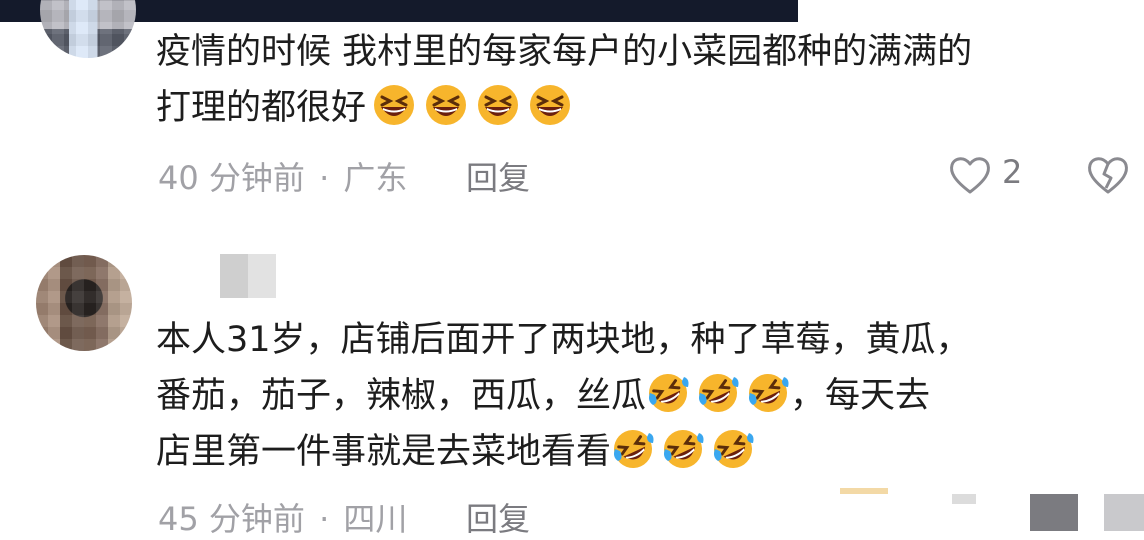 The image size is (1144, 540). What do you see at coordinates (564, 52) in the screenshot?
I see `comment-line: 疫情的时候 我村里的每家每户的小菜园都种的满满的` at bounding box center [564, 52].